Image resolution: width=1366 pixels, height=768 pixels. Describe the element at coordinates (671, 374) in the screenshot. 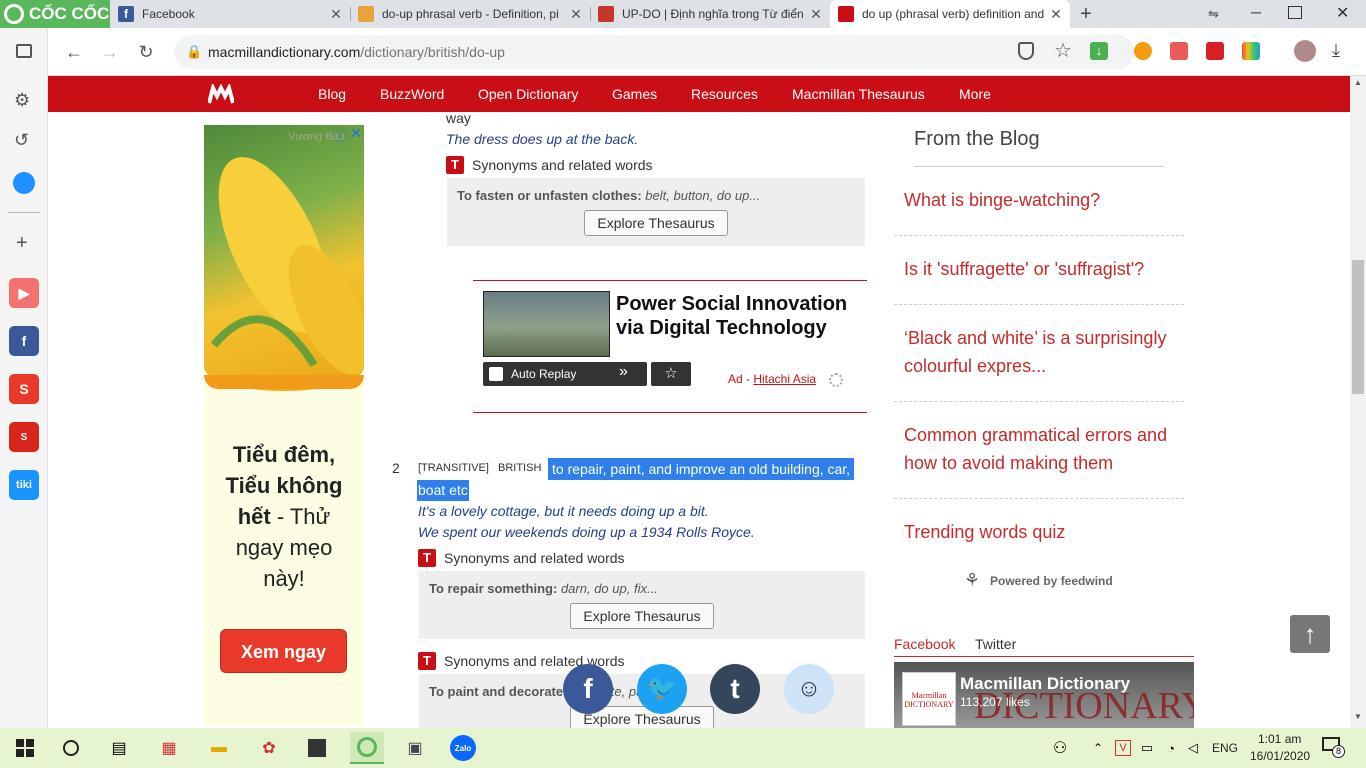

I see `favorite-star-icon: ☆` at that location.